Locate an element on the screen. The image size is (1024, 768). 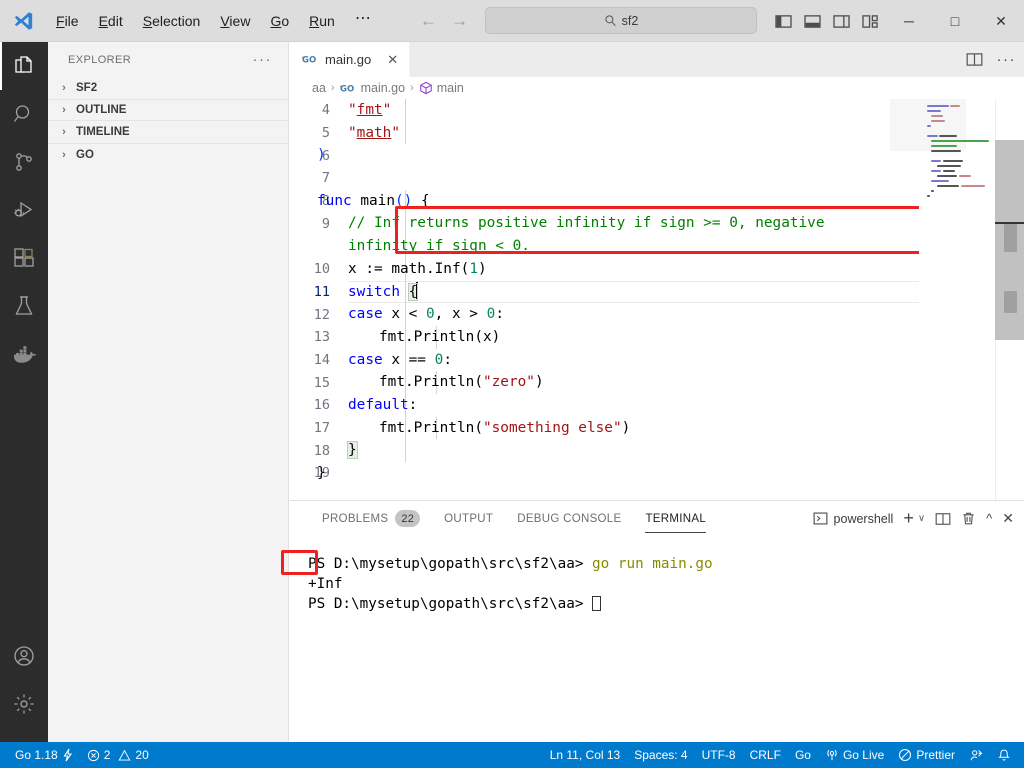
window-controls: ─ □ ✕ is located at coordinates (955, 21).